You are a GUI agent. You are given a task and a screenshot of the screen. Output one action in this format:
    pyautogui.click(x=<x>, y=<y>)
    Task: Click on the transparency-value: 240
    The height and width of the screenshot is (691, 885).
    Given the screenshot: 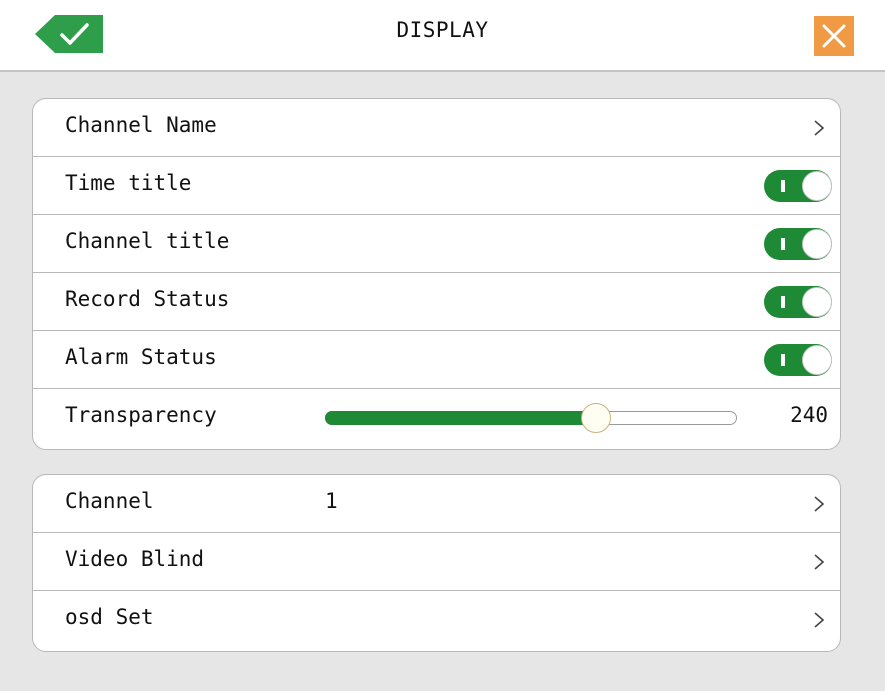 What is the action you would take?
    pyautogui.click(x=809, y=415)
    